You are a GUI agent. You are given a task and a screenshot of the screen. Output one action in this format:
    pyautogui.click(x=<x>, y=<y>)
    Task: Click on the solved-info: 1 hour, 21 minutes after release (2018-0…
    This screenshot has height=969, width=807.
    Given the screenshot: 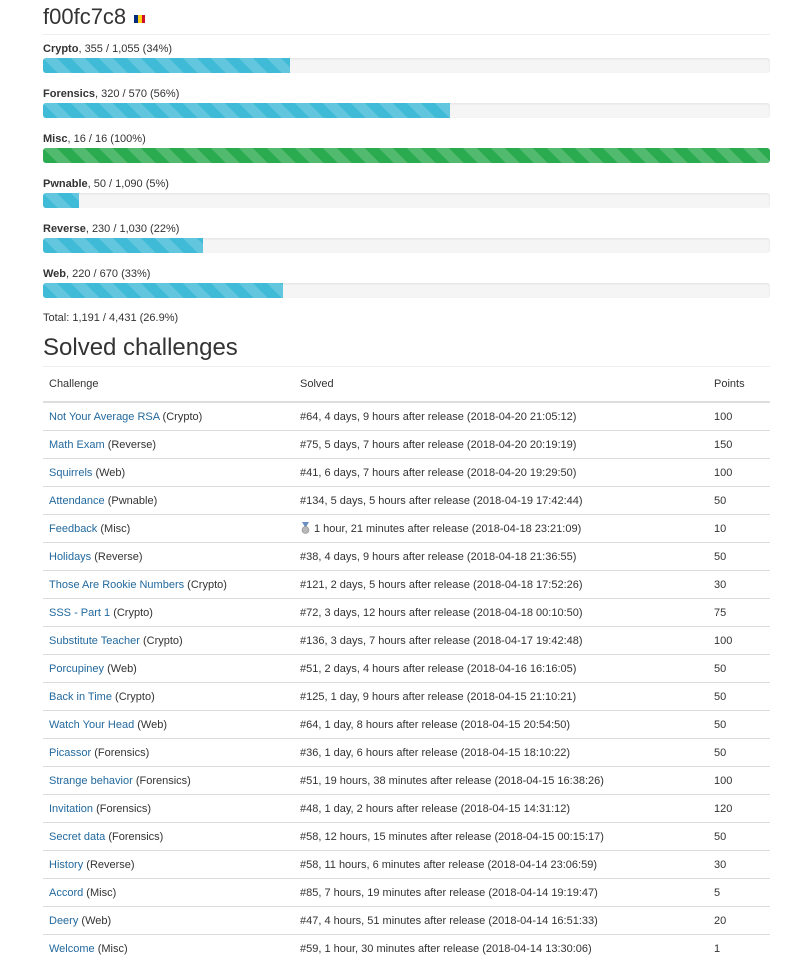 What is the action you would take?
    pyautogui.click(x=448, y=529)
    